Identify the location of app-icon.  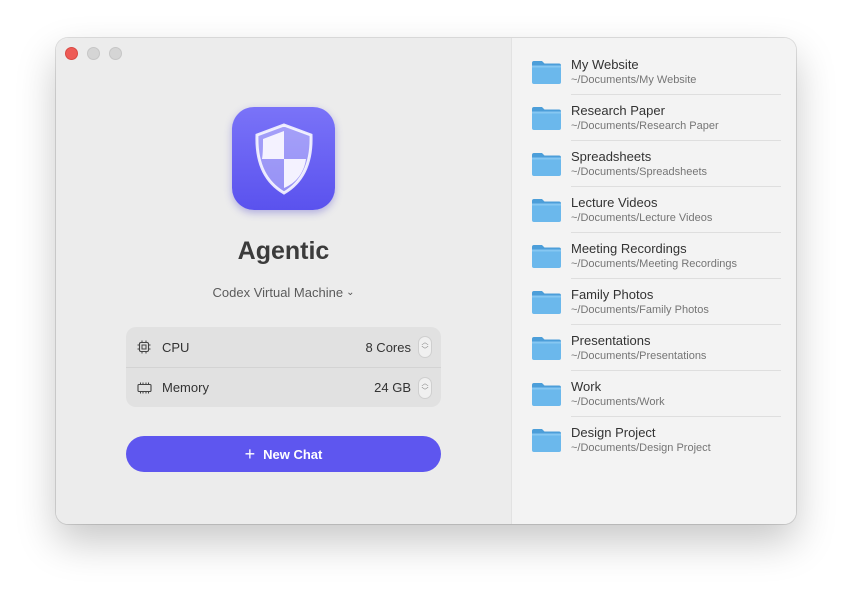
(283, 158).